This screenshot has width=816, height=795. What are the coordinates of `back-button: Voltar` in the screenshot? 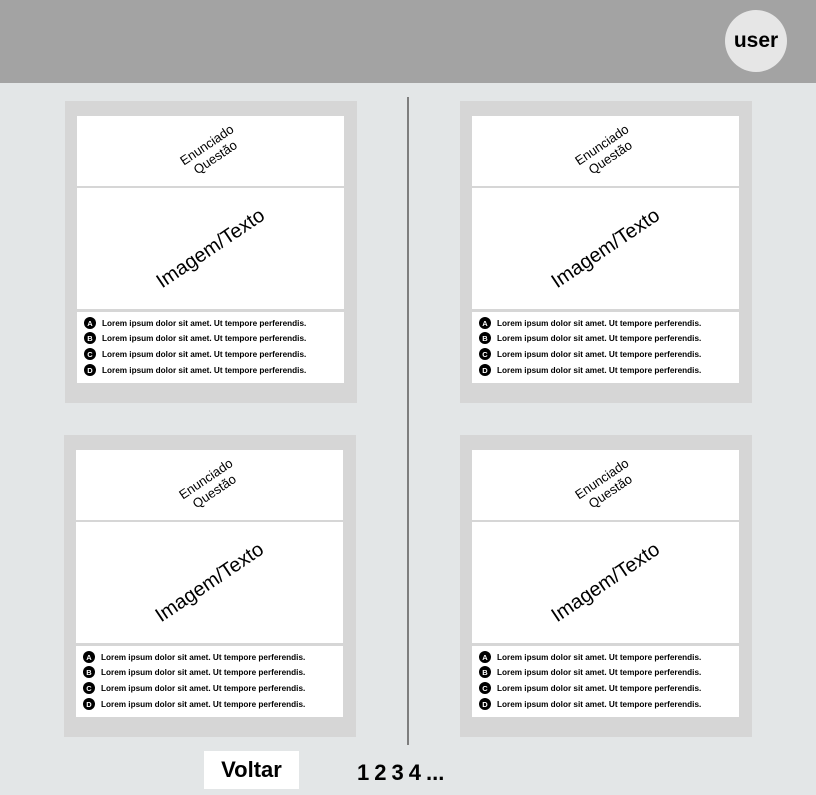 It's located at (251, 770).